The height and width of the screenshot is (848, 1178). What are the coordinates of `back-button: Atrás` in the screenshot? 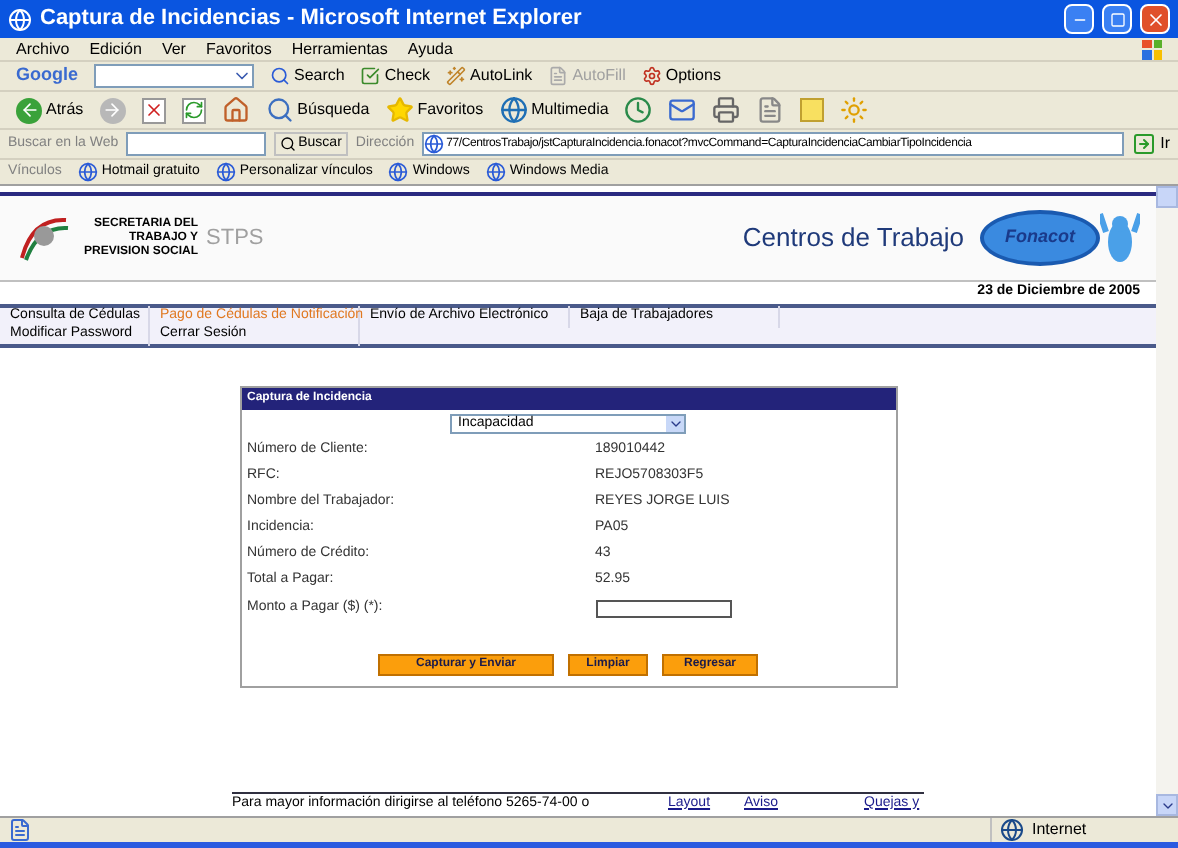 It's located at (50, 110).